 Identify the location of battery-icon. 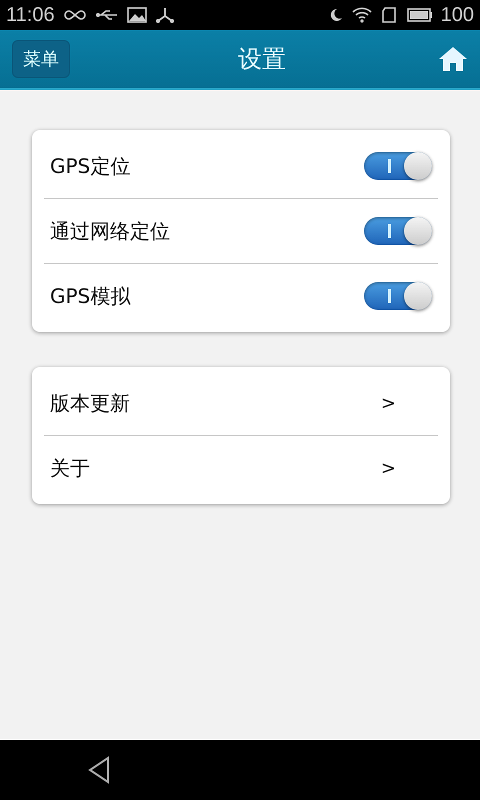
(419, 15).